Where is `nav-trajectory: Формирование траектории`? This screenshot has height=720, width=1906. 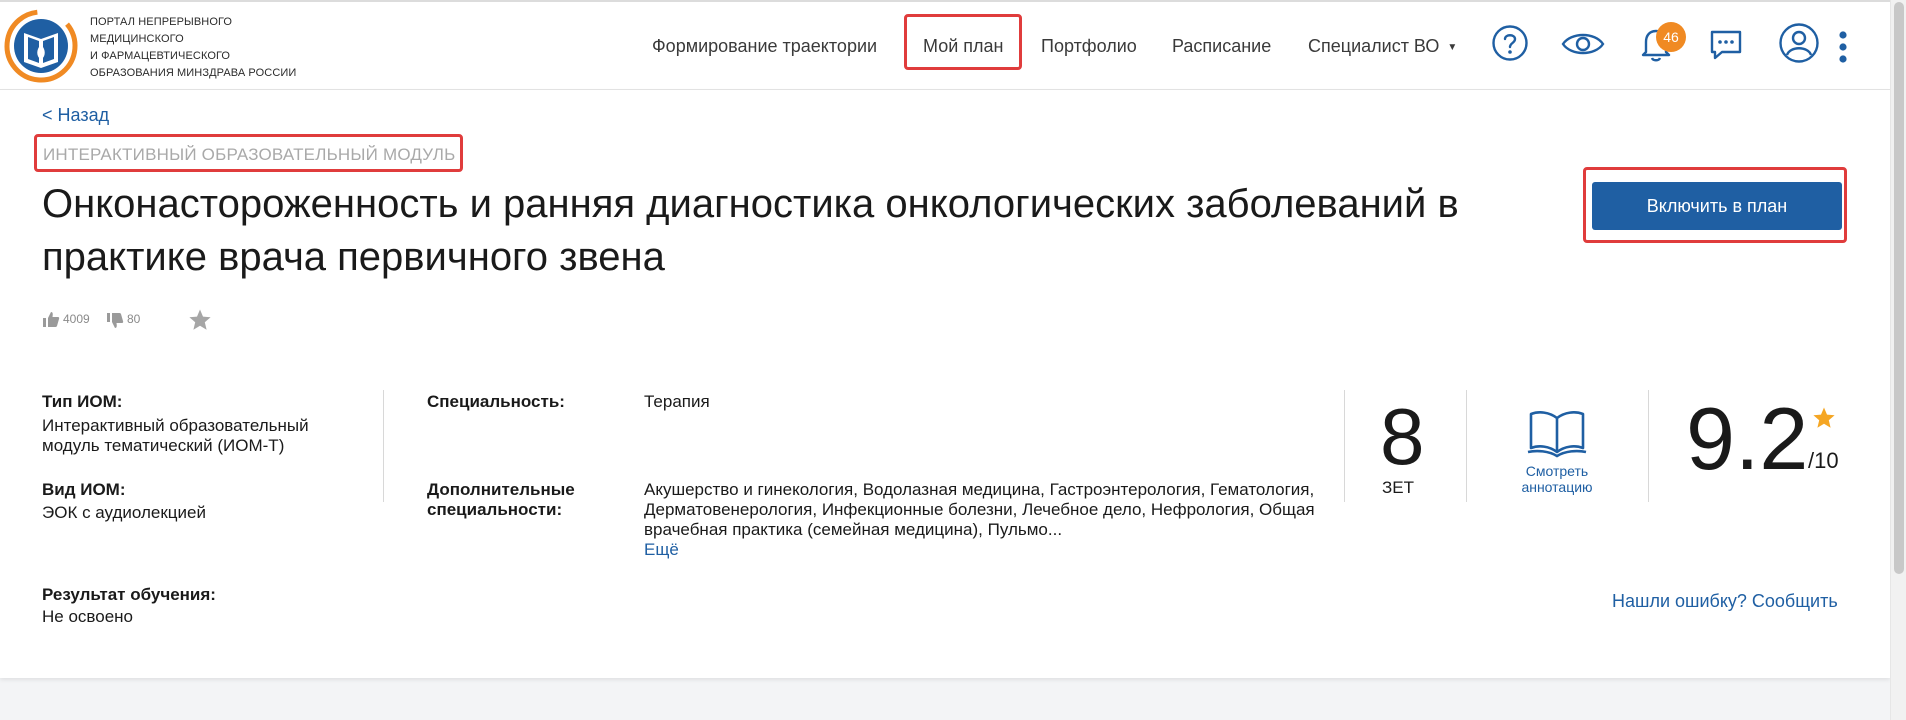 nav-trajectory: Формирование траектории is located at coordinates (764, 46).